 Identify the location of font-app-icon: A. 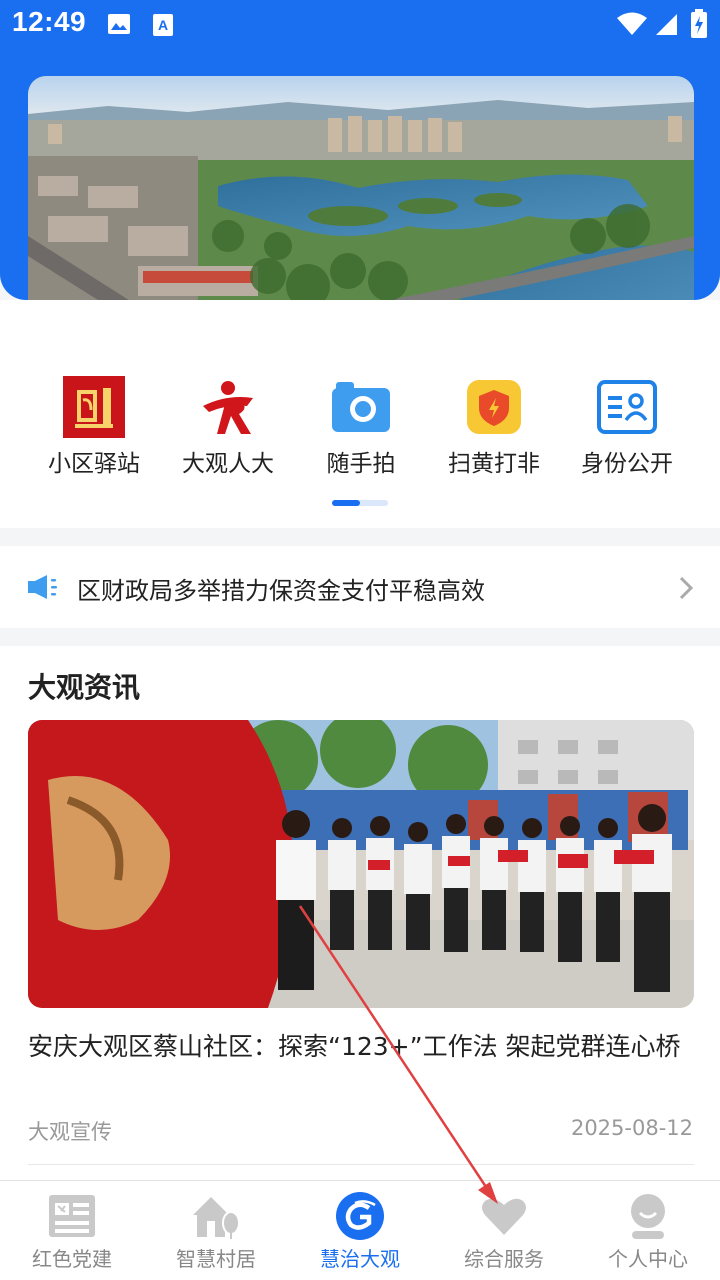
(163, 25).